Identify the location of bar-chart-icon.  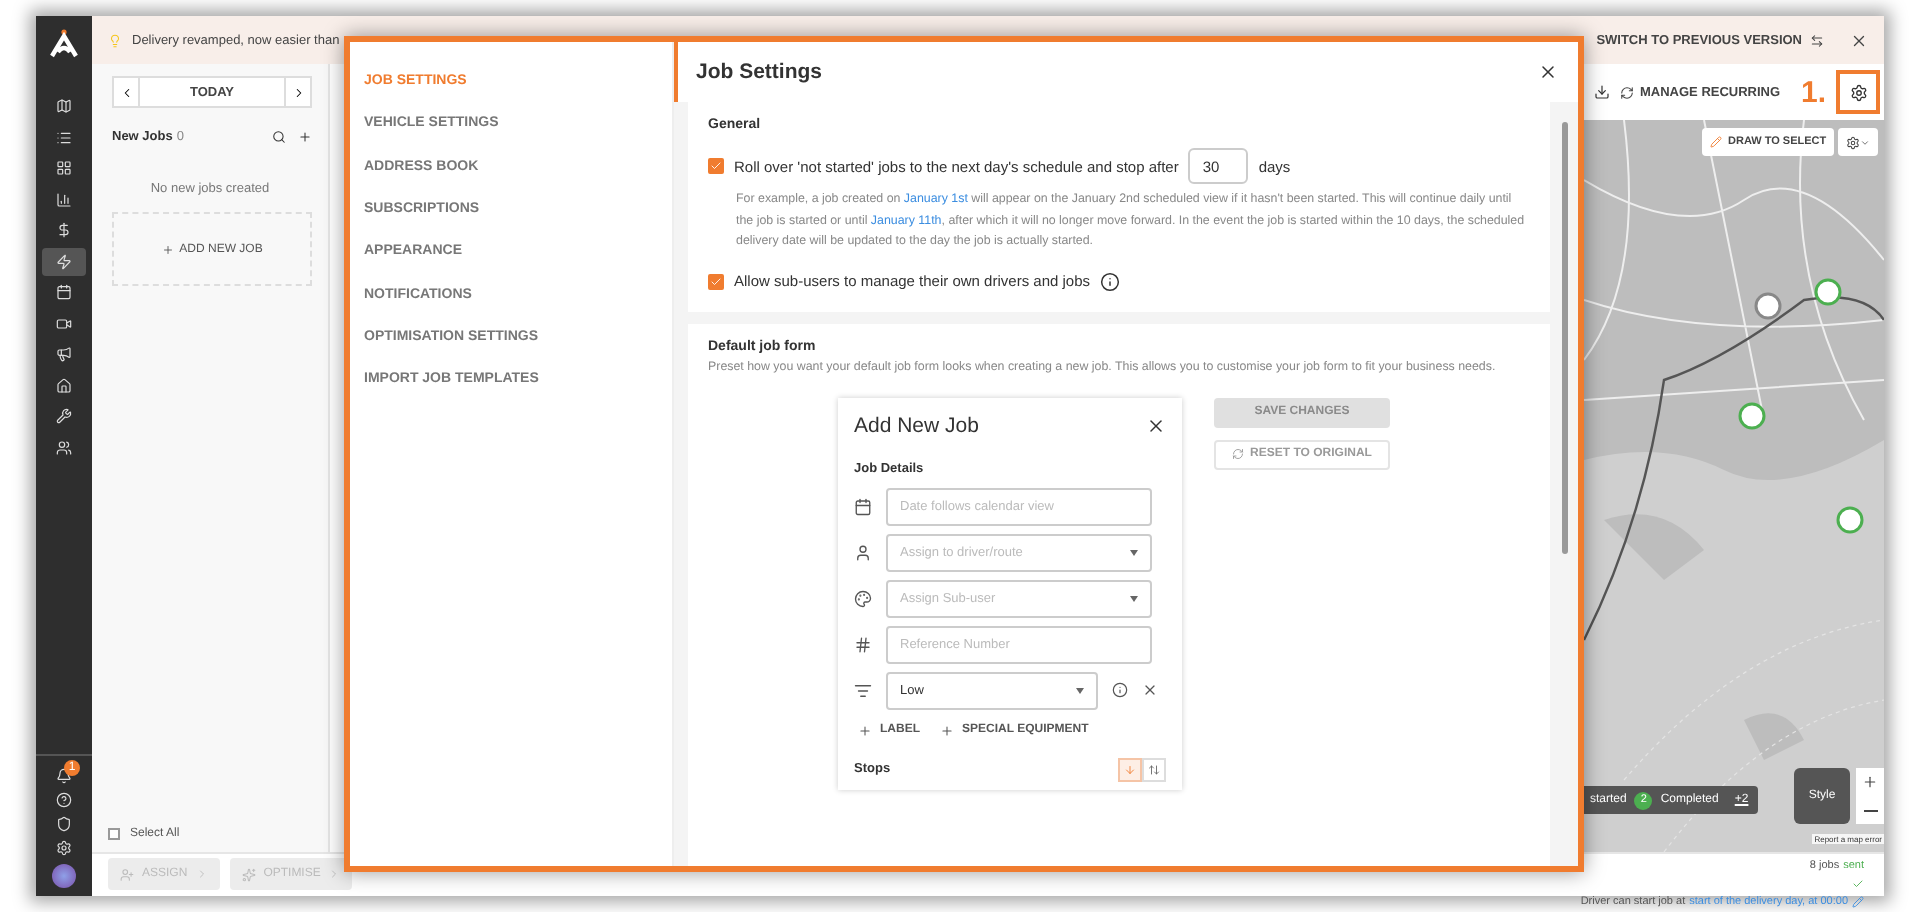
(64, 199).